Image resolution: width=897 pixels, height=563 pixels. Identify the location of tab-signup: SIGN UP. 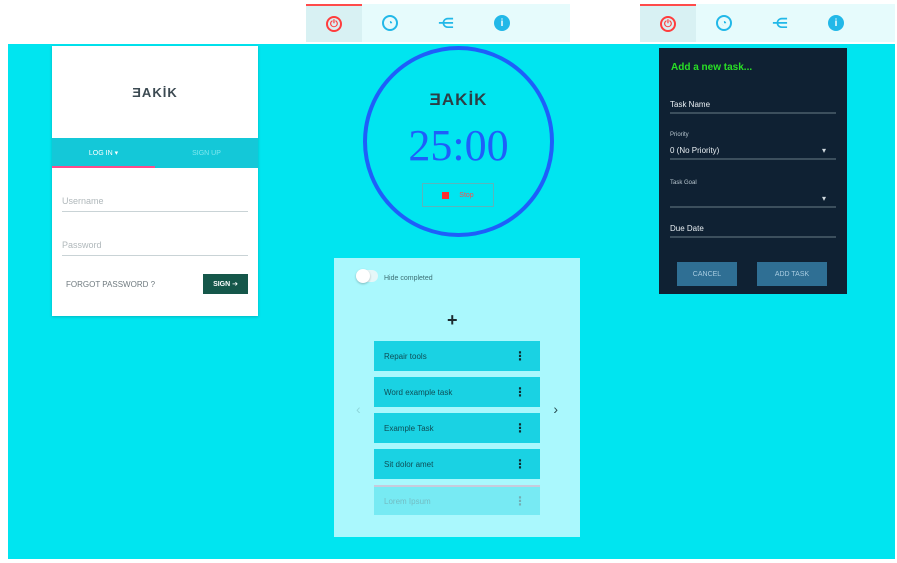
(206, 153).